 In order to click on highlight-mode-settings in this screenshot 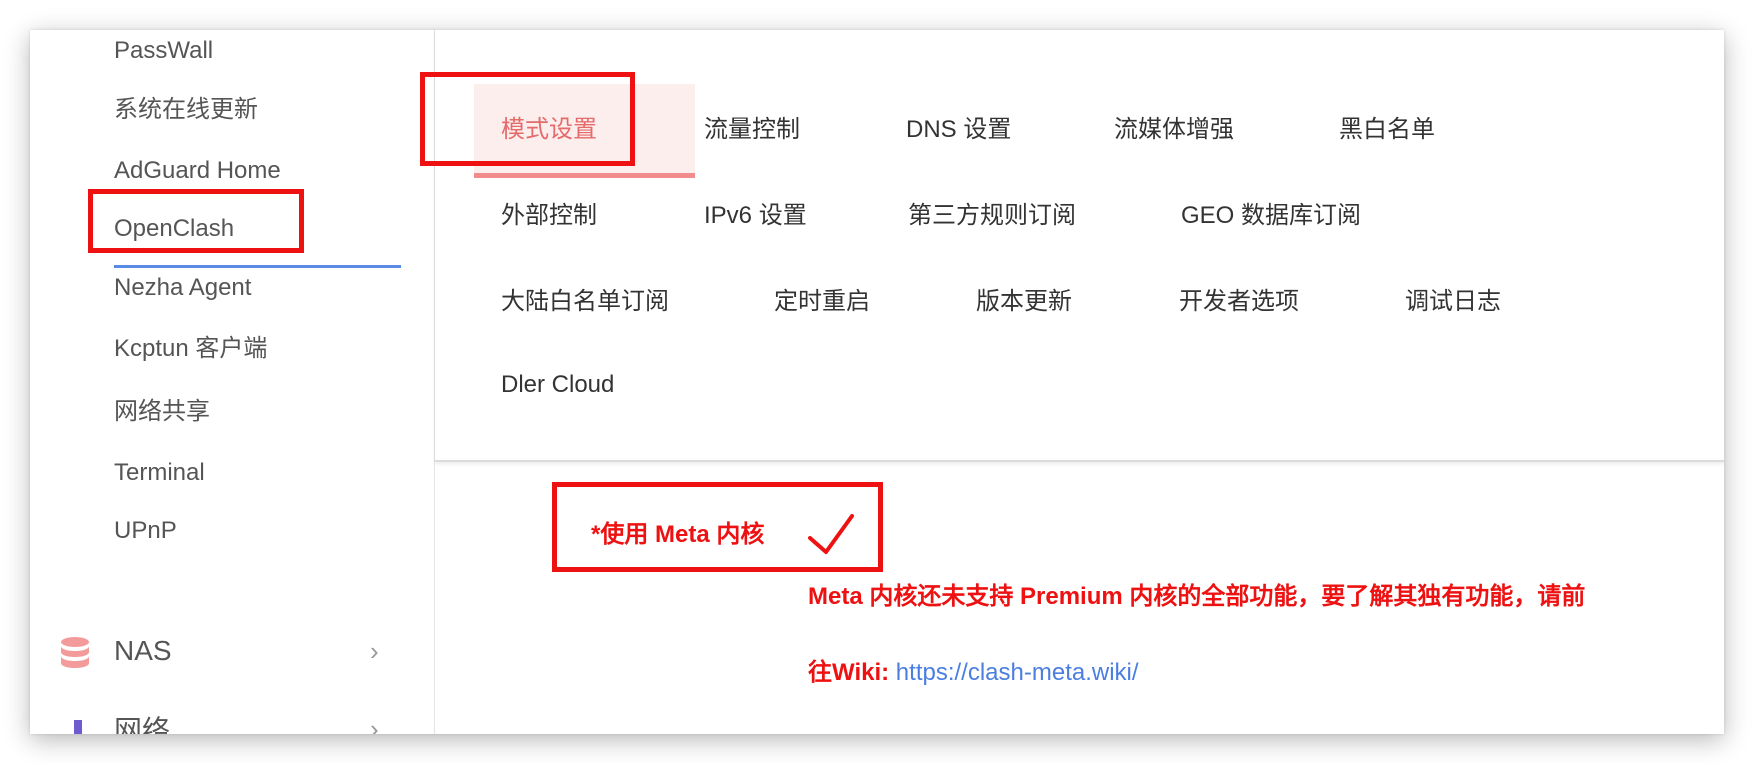, I will do `click(527, 119)`.